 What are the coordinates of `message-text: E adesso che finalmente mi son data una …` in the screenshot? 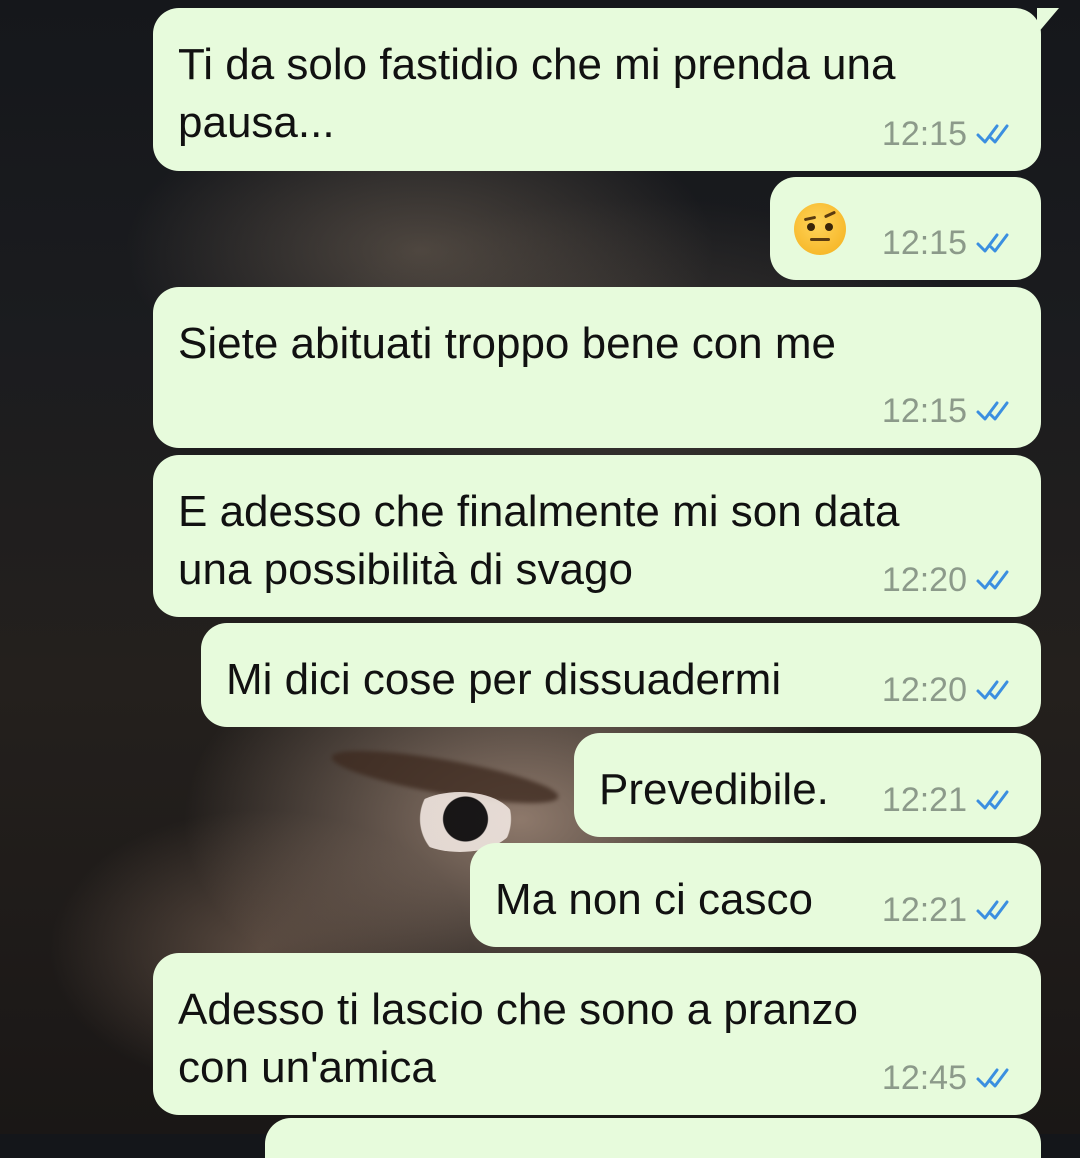 It's located at (539, 540).